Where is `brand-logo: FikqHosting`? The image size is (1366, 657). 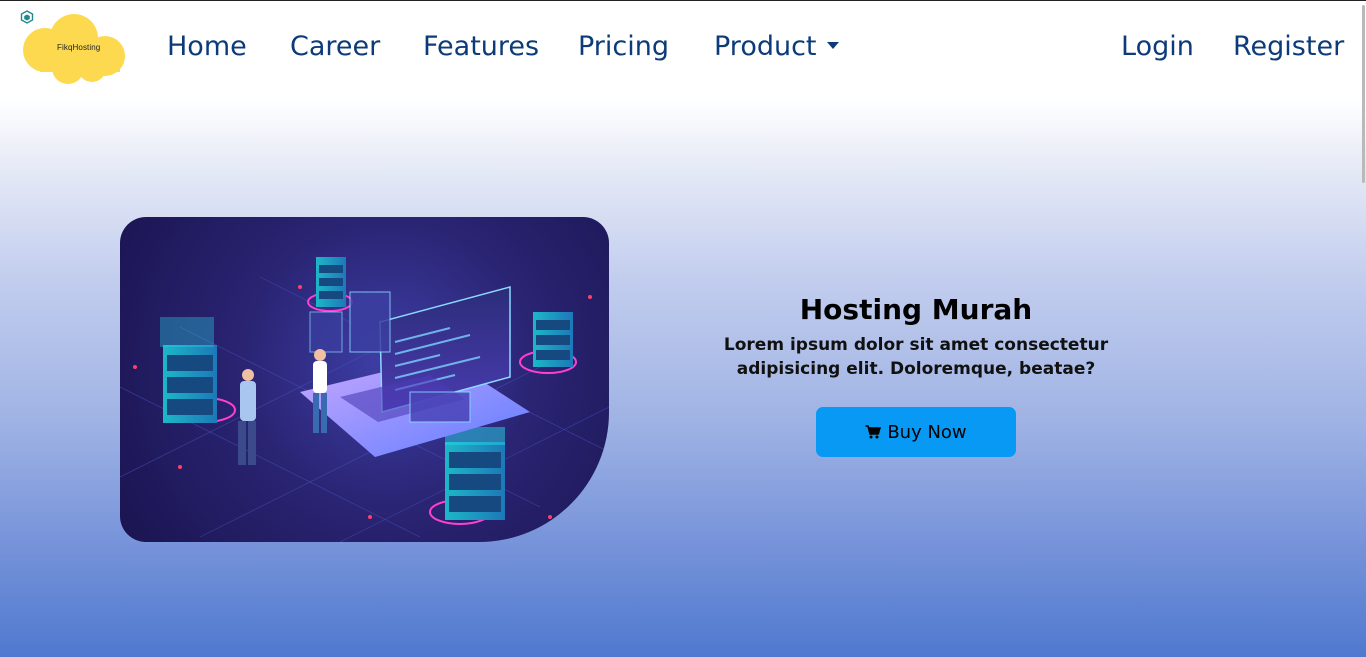
brand-logo: FikqHosting is located at coordinates (74, 49).